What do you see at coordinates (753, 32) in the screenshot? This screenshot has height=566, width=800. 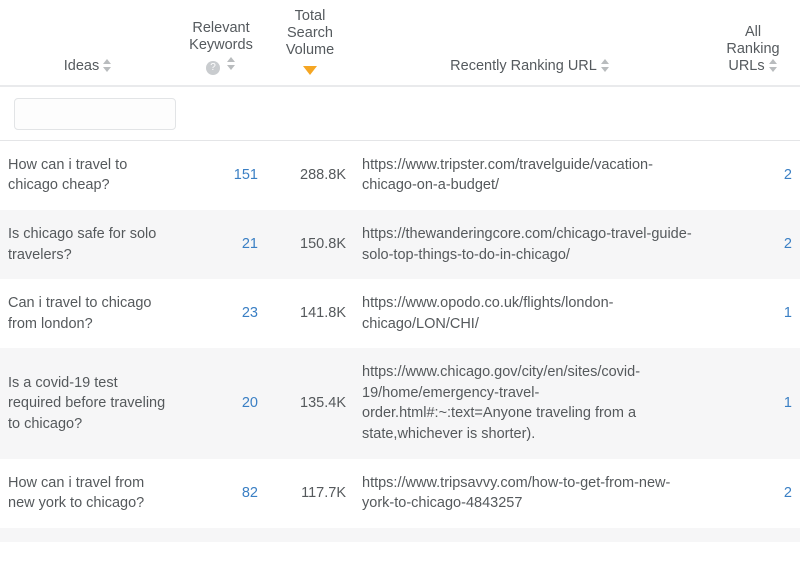 I see `column-header-all-ranking-urls-line1: All` at bounding box center [753, 32].